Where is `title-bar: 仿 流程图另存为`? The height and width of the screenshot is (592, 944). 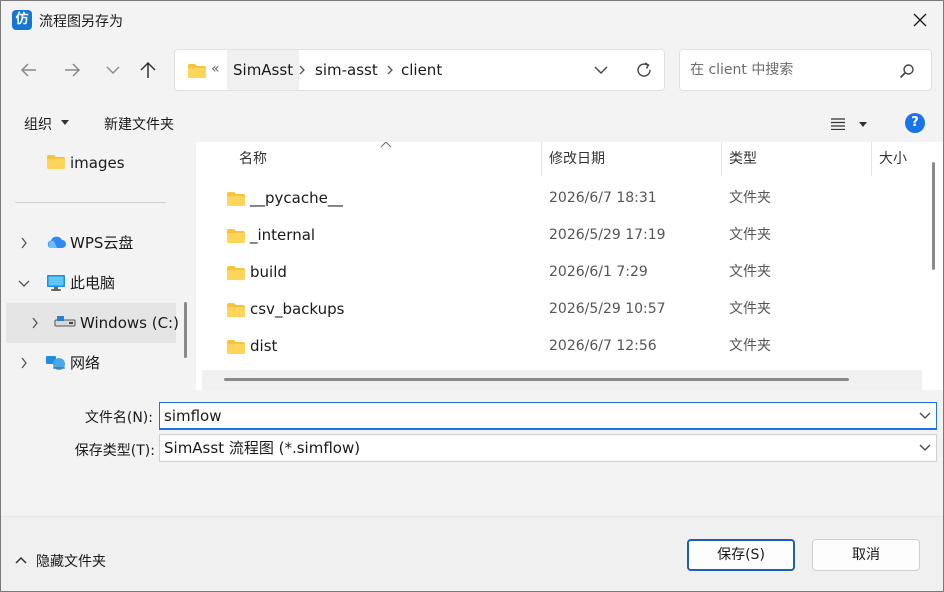
title-bar: 仿 流程图另存为 is located at coordinates (472, 20).